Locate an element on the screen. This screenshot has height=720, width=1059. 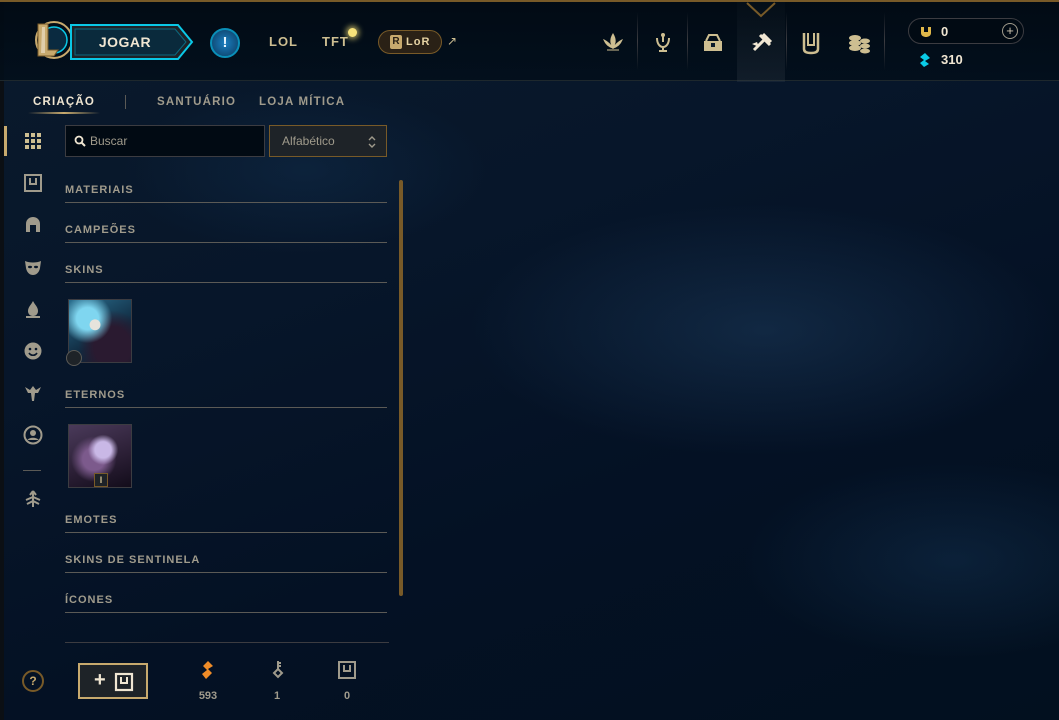
category-ward-skins: SKINS DE SENTINELA is located at coordinates (132, 560).